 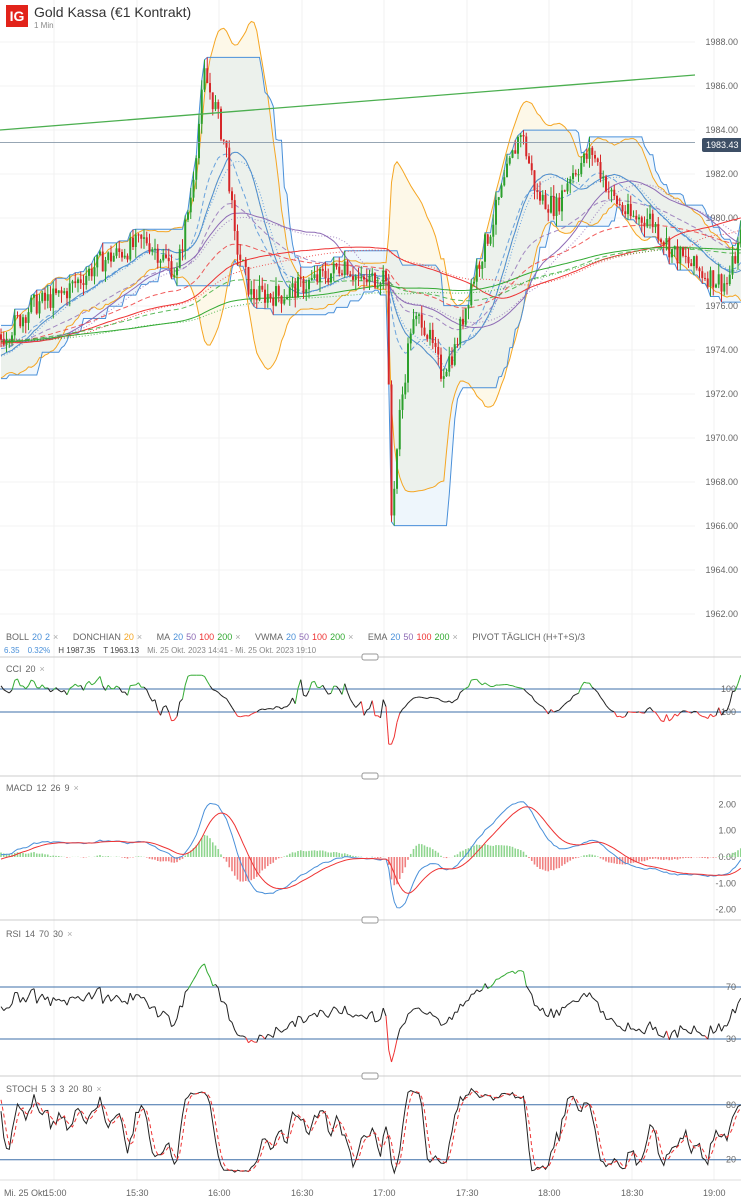 I want to click on remove-stoch-icon: ×, so click(x=98, y=1089).